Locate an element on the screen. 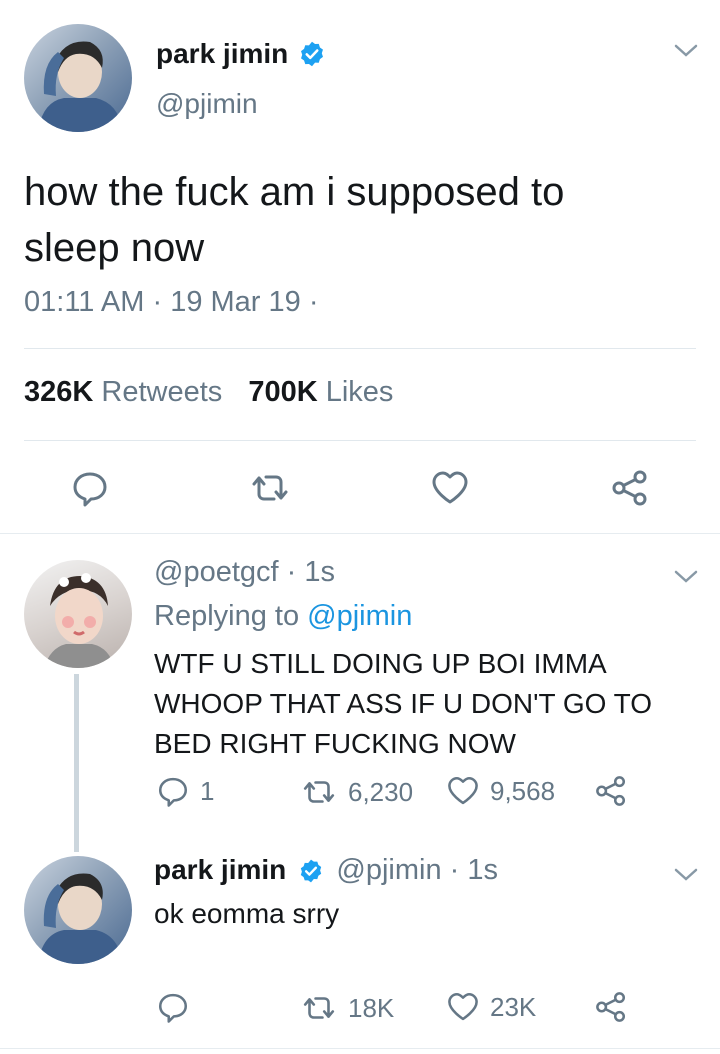  reply-text-line: BED RIGHT FUCKING NOW is located at coordinates (335, 743).